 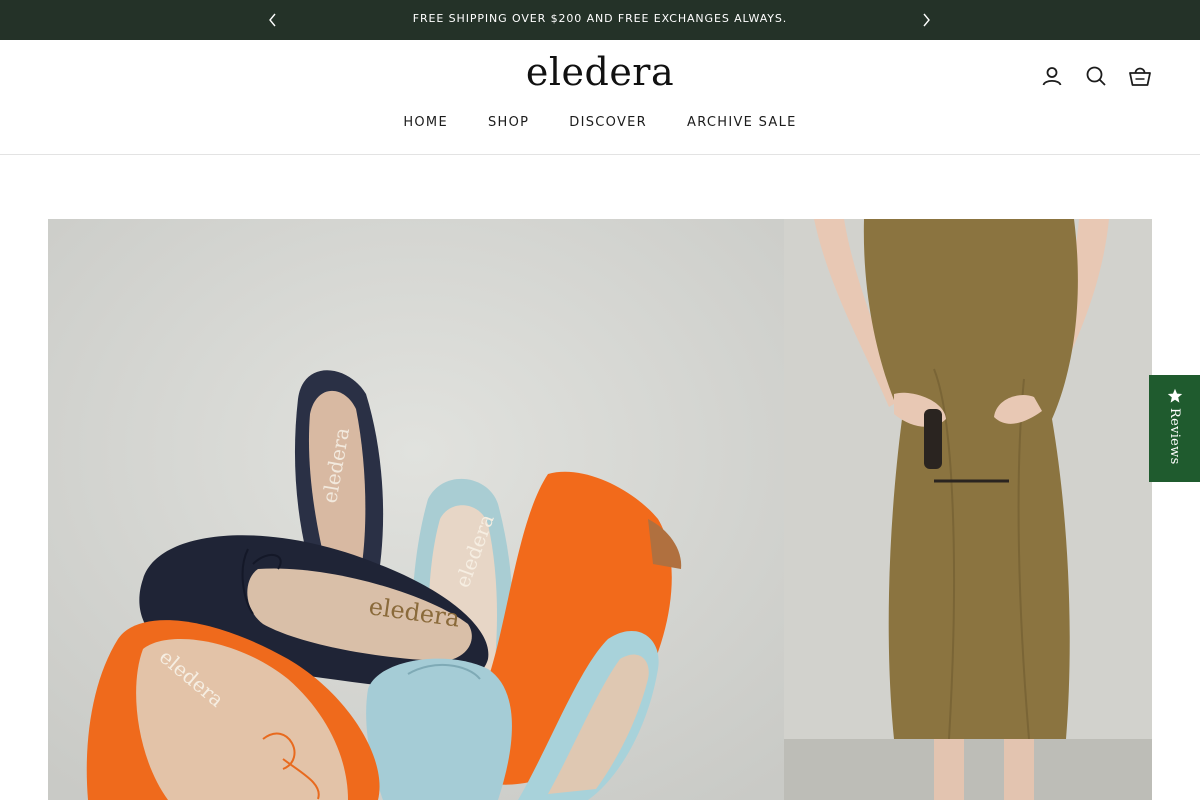 I want to click on site-logo: eledera, so click(x=600, y=72).